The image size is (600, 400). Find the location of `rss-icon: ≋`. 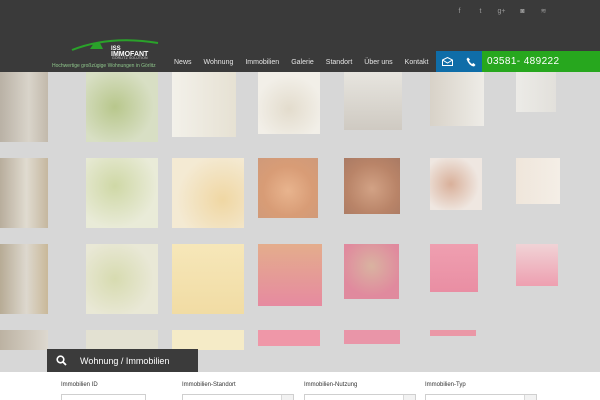

rss-icon: ≋ is located at coordinates (543, 11).